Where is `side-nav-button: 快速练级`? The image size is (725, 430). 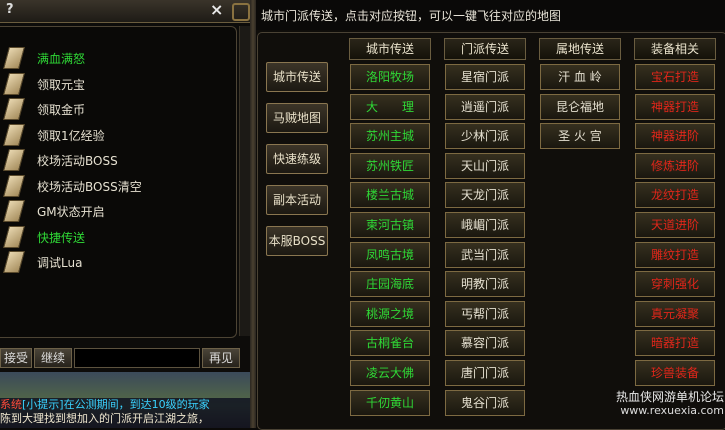 side-nav-button: 快速练级 is located at coordinates (297, 159).